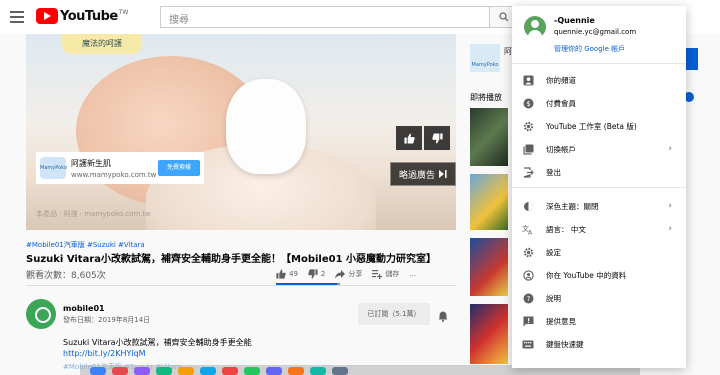  What do you see at coordinates (670, 229) in the screenshot?
I see `chevron-right-icon: ›` at bounding box center [670, 229].